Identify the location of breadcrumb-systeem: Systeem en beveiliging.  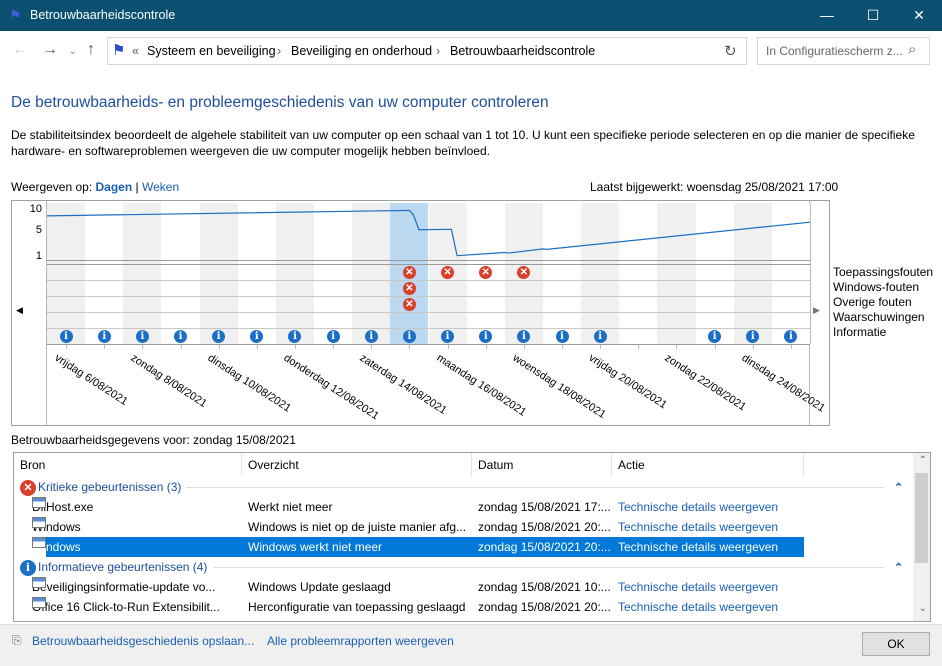
(211, 51).